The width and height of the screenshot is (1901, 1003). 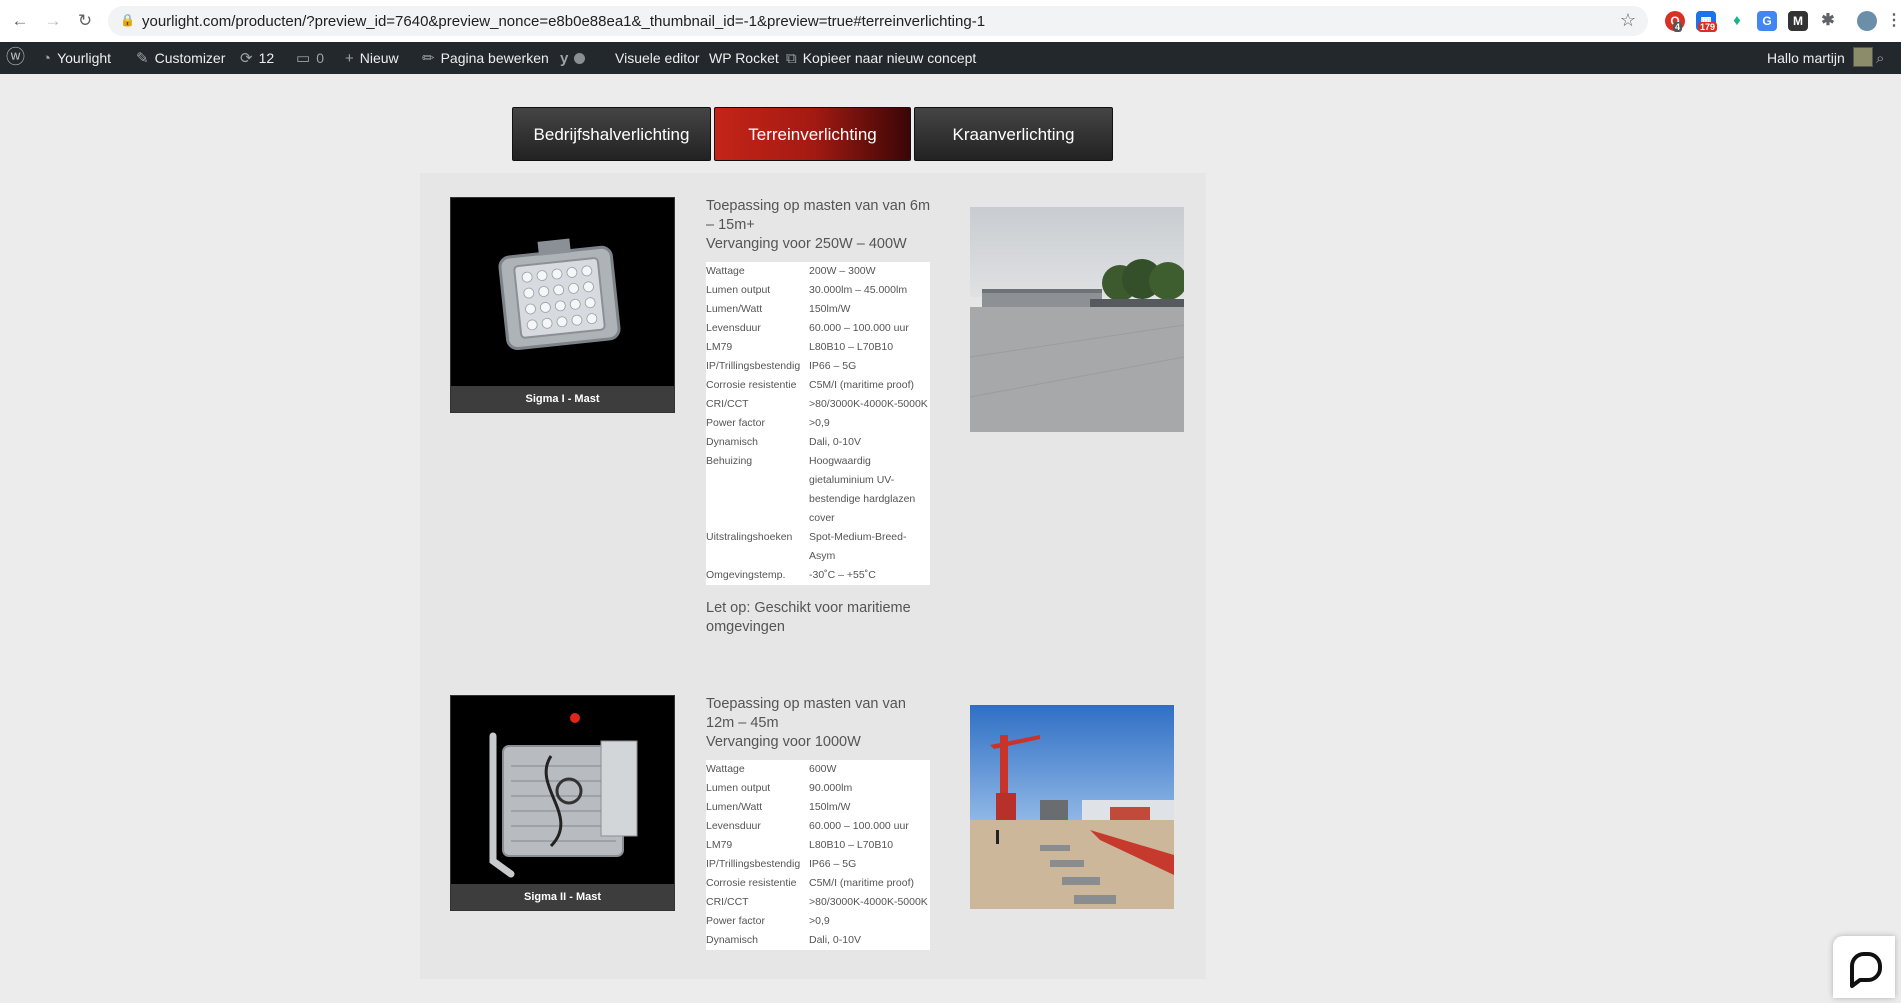 I want to click on plus-icon: +, so click(x=349, y=58).